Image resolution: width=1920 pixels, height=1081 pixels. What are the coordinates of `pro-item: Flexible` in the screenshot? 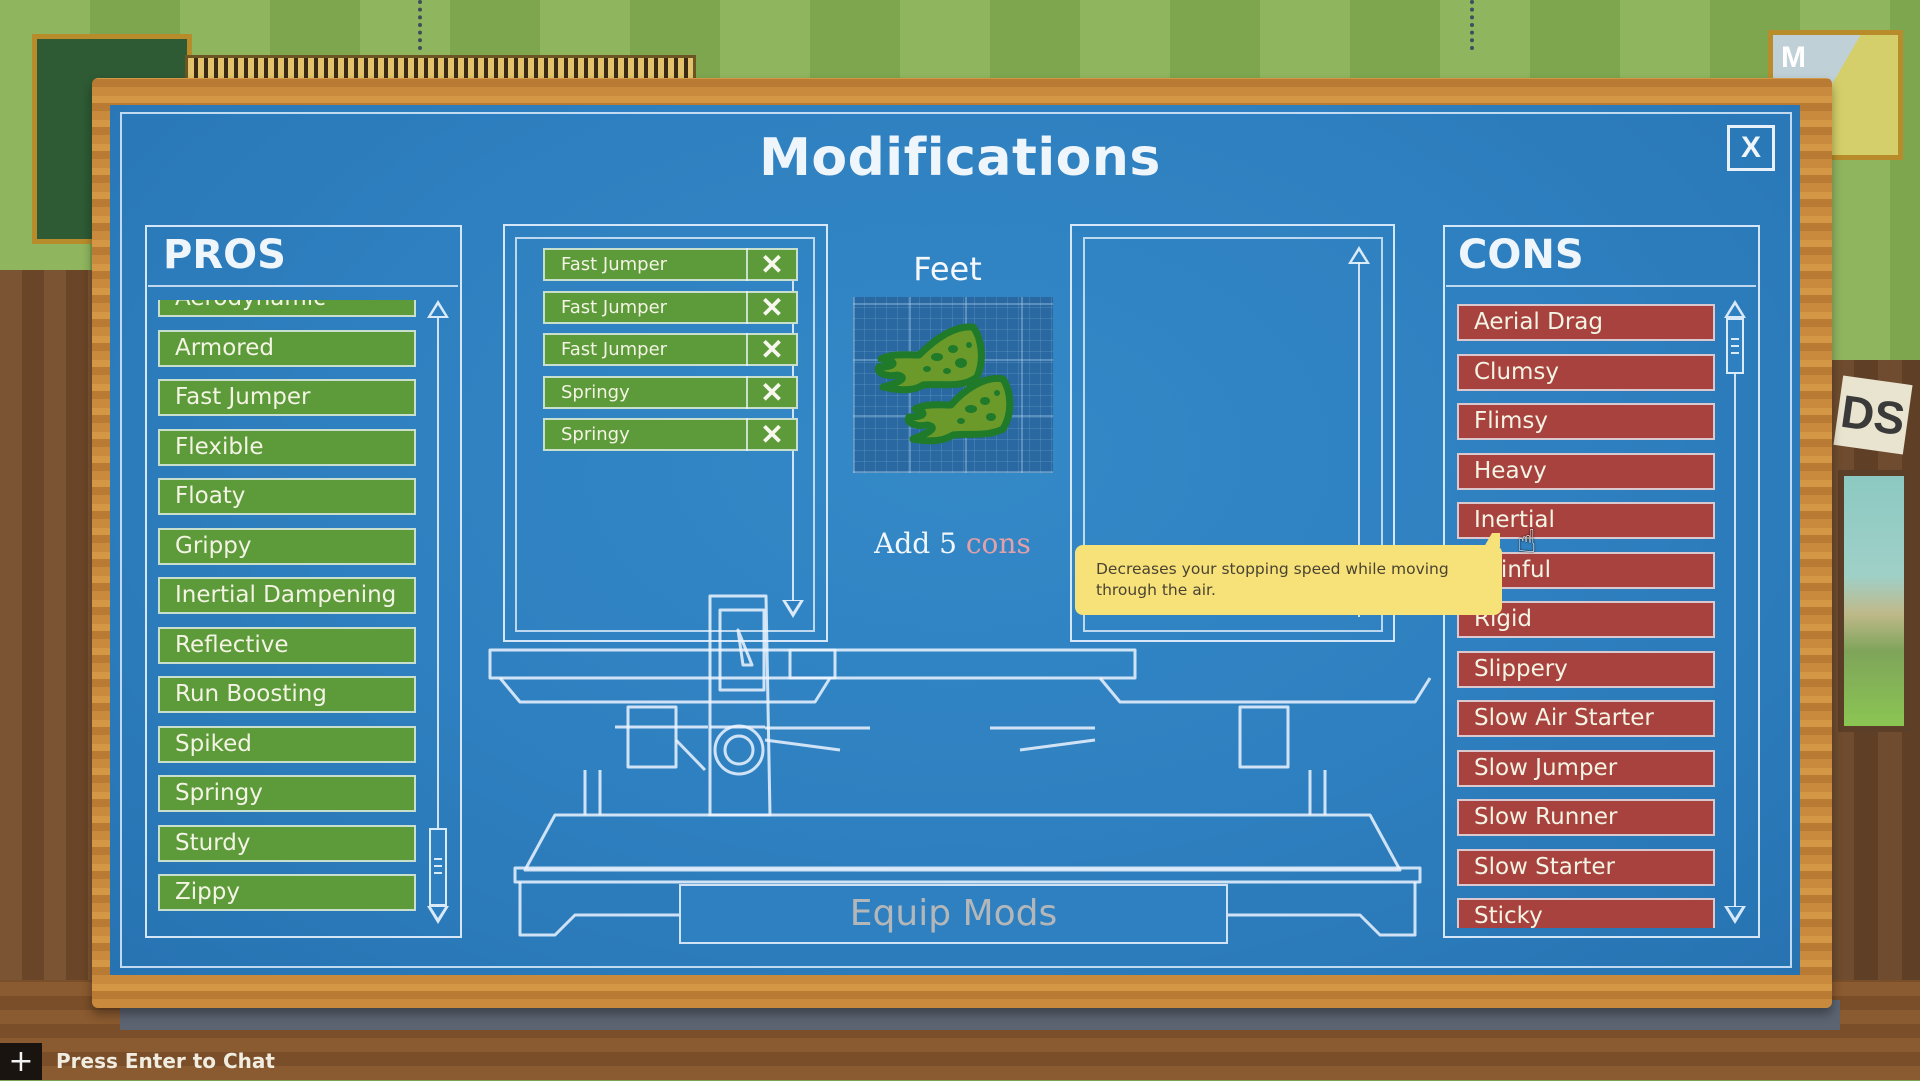 It's located at (287, 447).